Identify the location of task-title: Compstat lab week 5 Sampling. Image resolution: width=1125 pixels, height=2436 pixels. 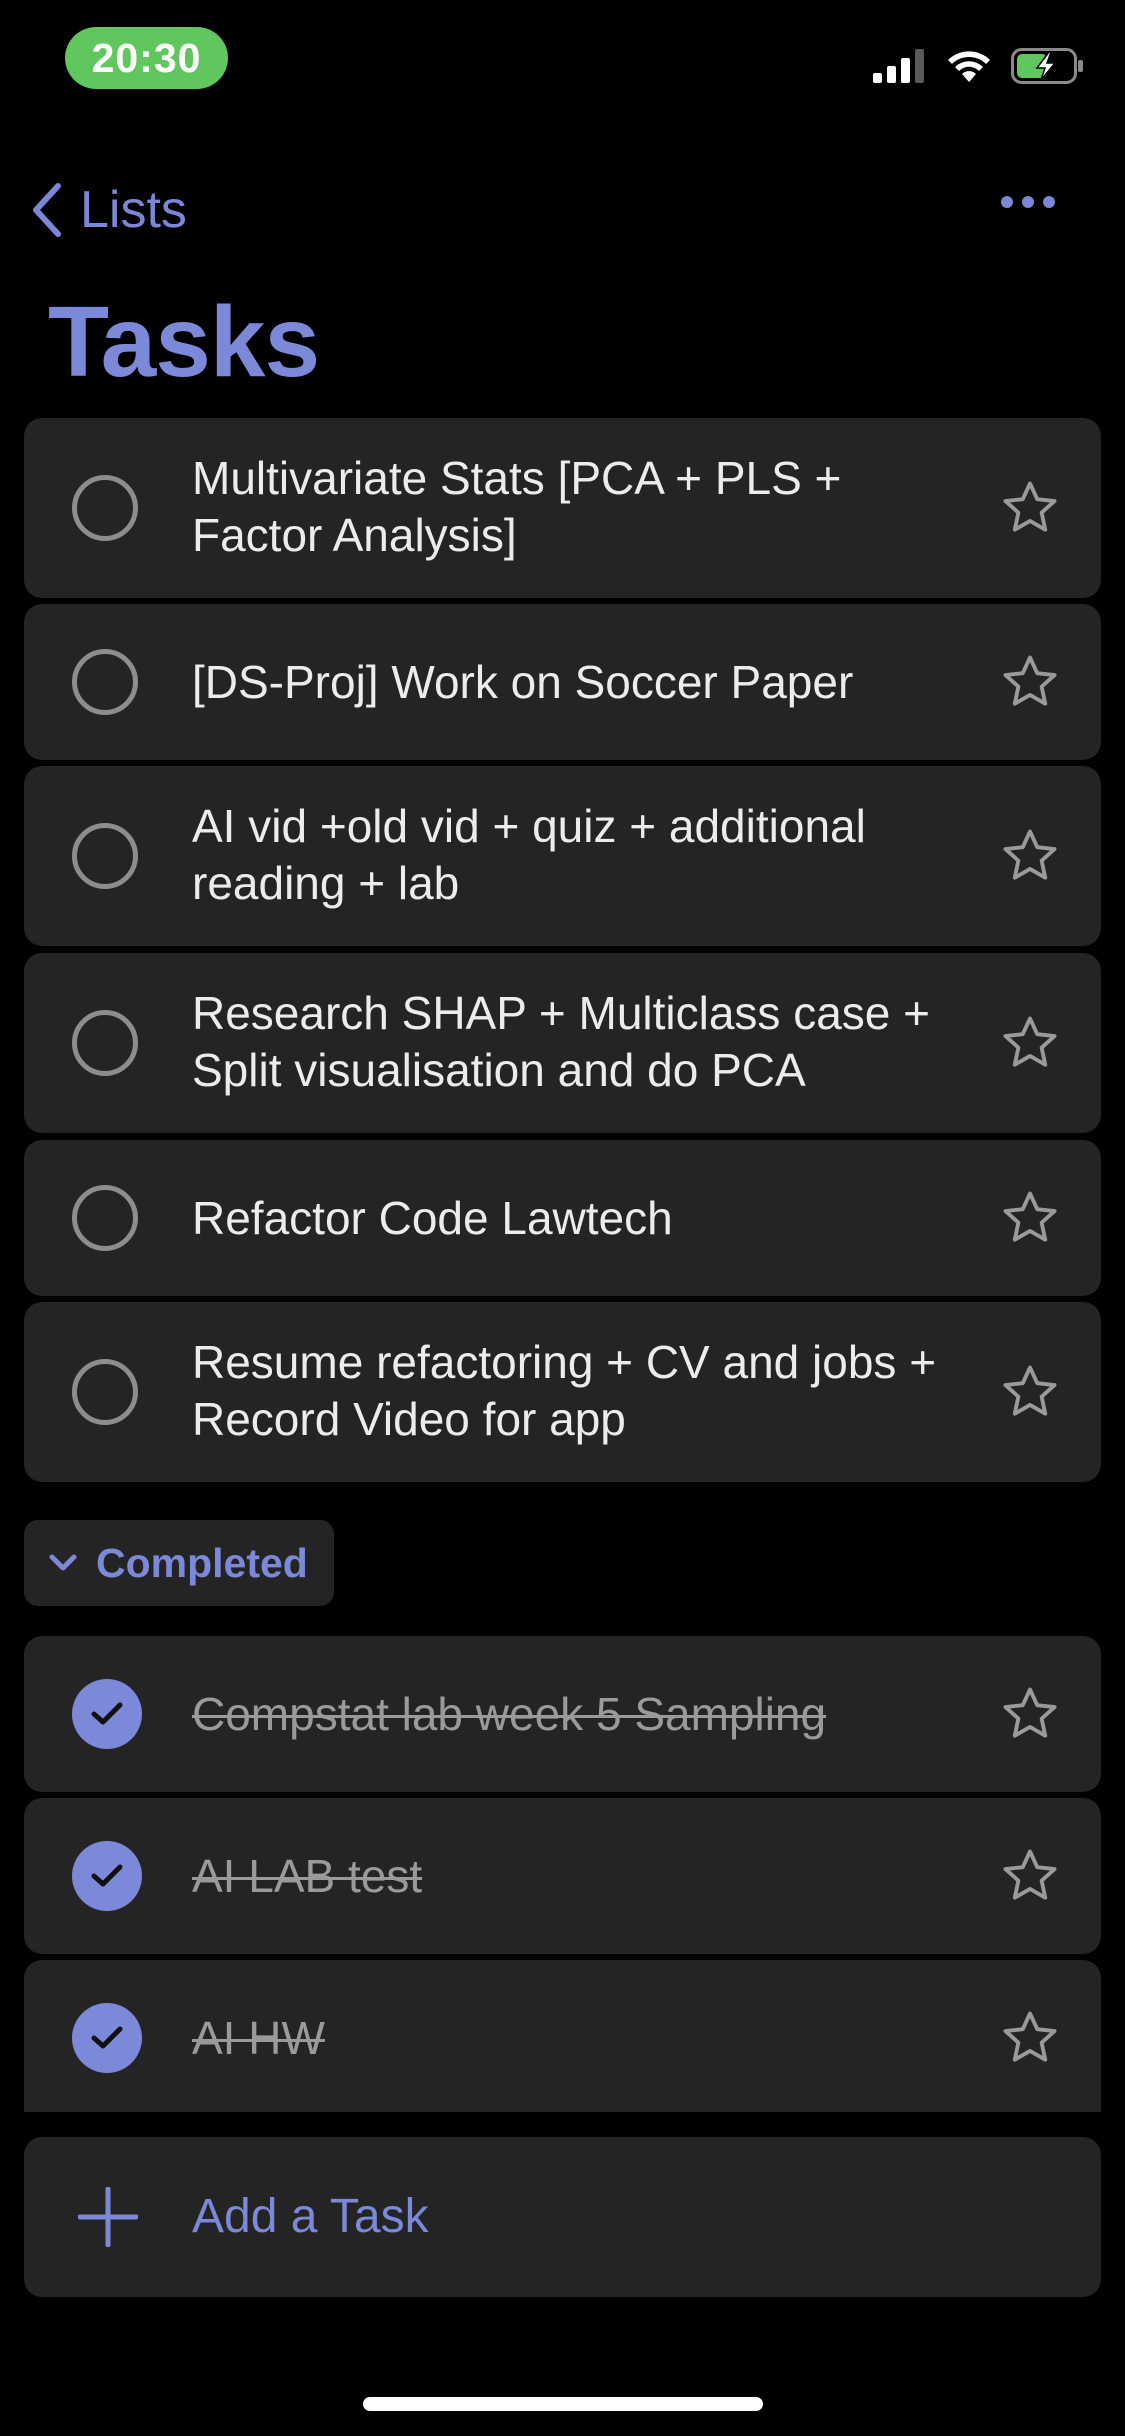
(509, 1714).